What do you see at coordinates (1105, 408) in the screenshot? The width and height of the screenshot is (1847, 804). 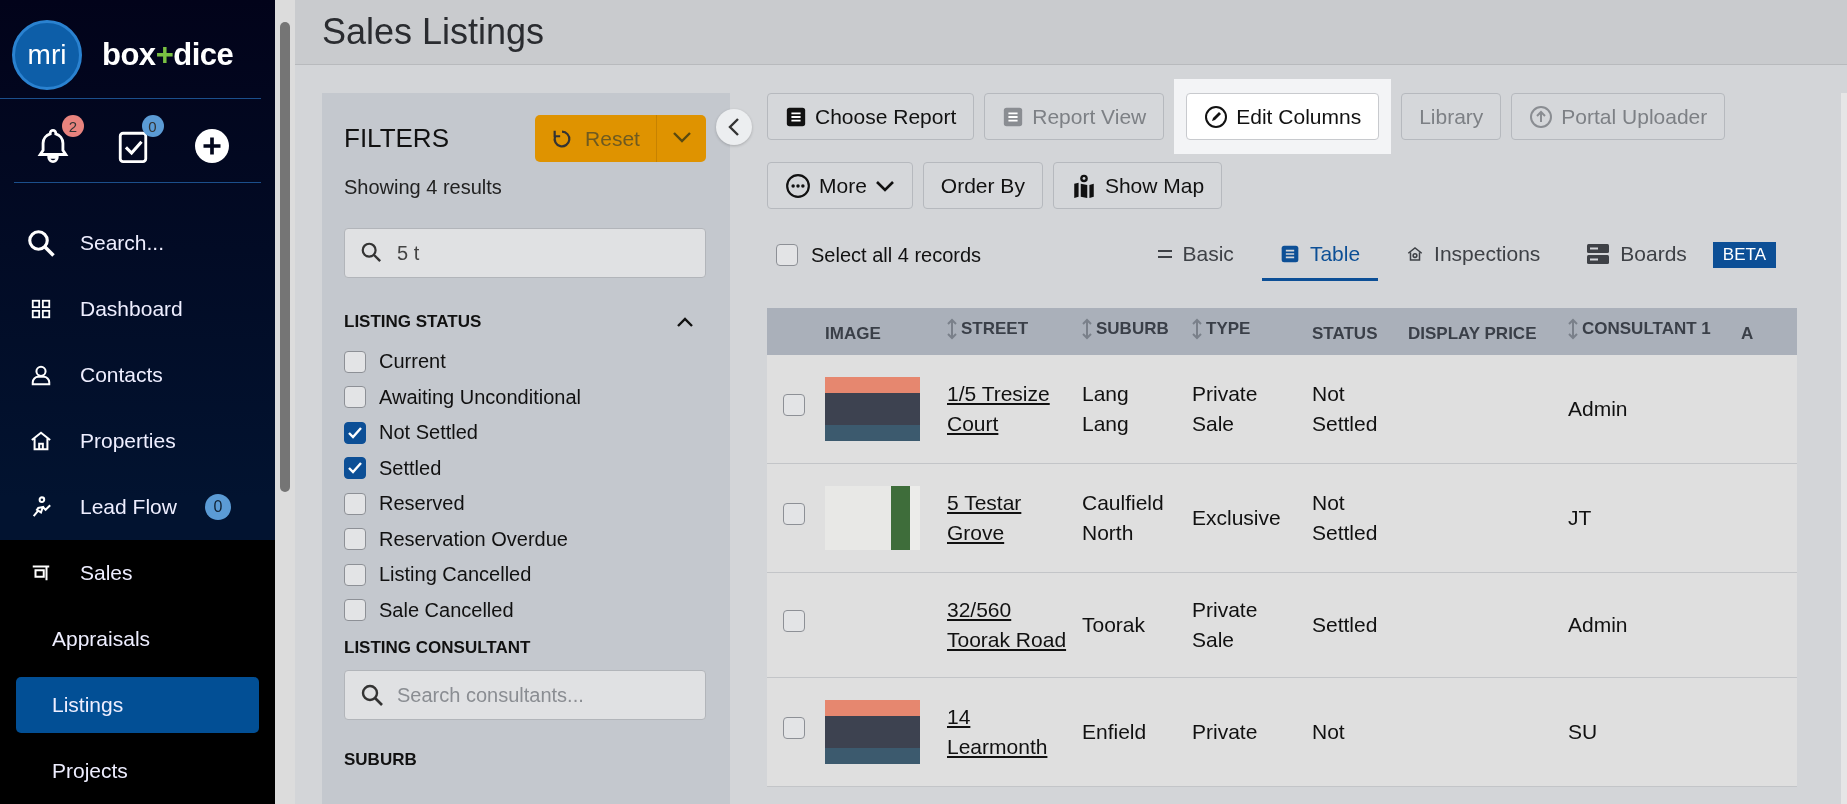 I see `table-cell: Lang Lang` at bounding box center [1105, 408].